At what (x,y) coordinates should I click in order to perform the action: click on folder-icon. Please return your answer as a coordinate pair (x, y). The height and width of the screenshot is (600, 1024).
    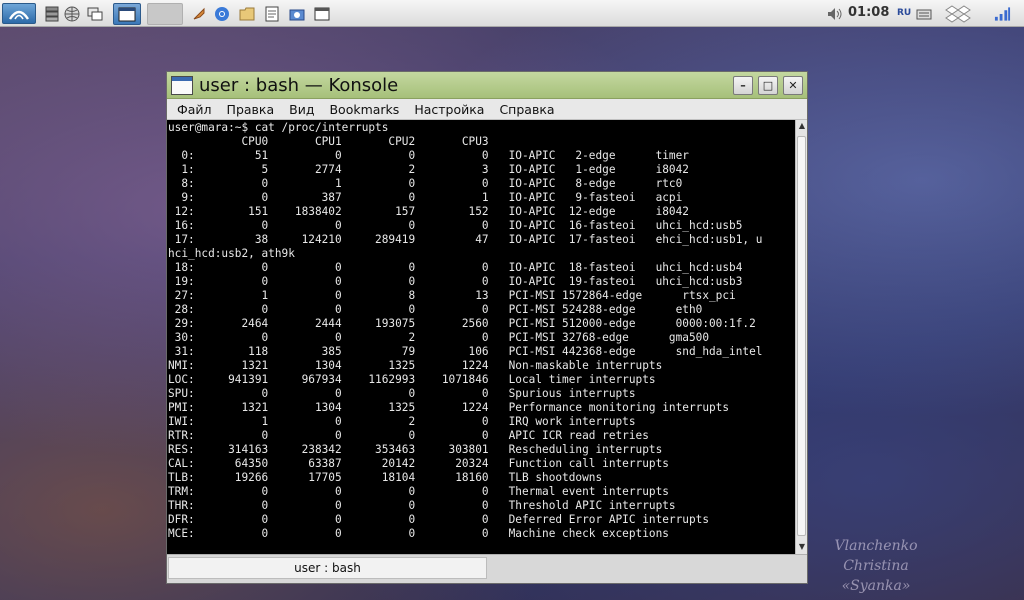
    Looking at the image, I should click on (246, 13).